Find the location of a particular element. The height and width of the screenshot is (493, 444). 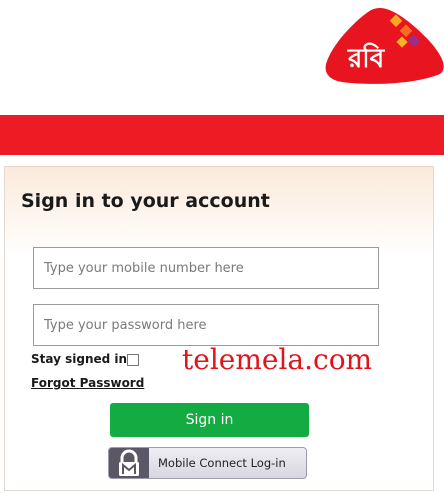

page-title: Sign in to your account is located at coordinates (145, 201).